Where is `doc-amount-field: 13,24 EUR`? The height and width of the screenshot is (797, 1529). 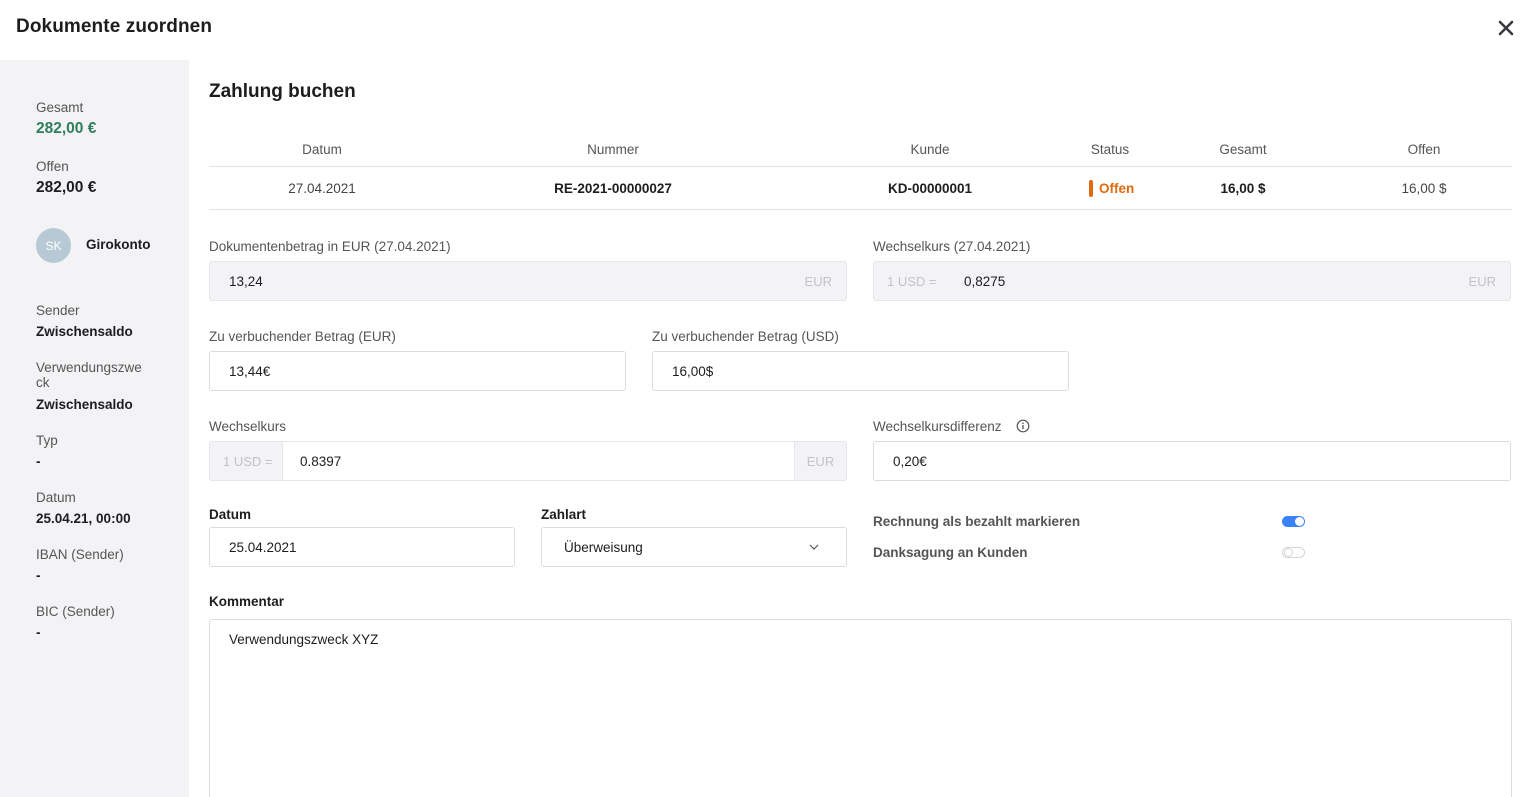 doc-amount-field: 13,24 EUR is located at coordinates (528, 281).